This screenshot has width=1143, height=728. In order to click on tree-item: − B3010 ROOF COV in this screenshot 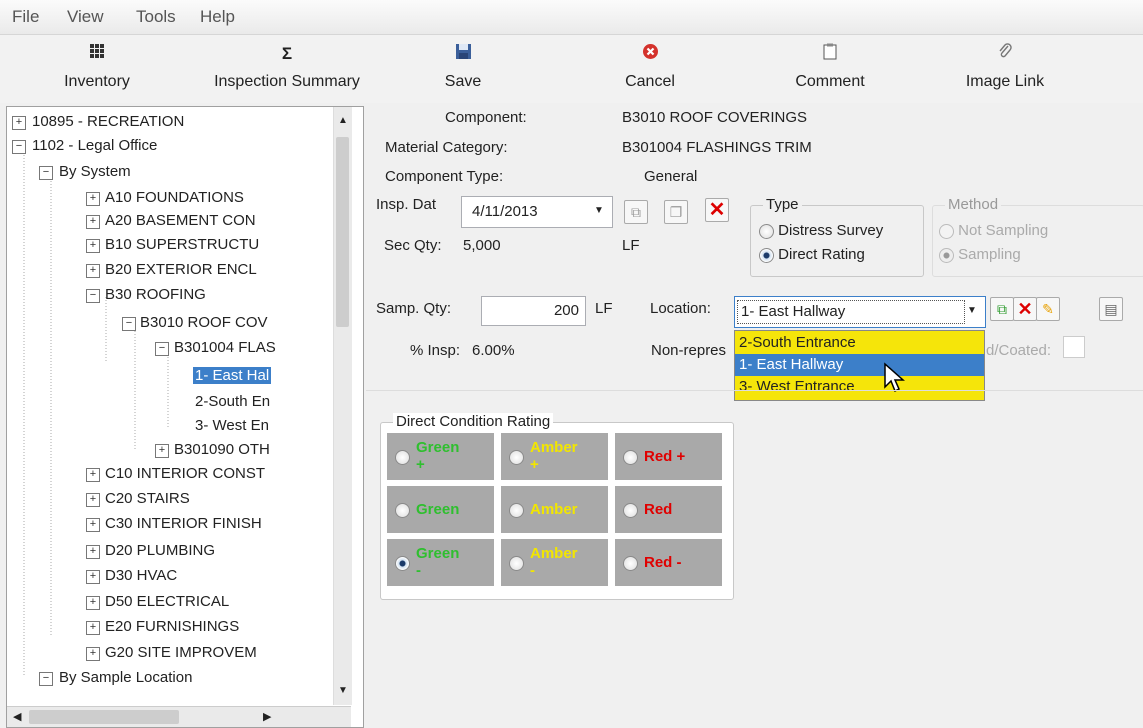, I will do `click(195, 323)`.